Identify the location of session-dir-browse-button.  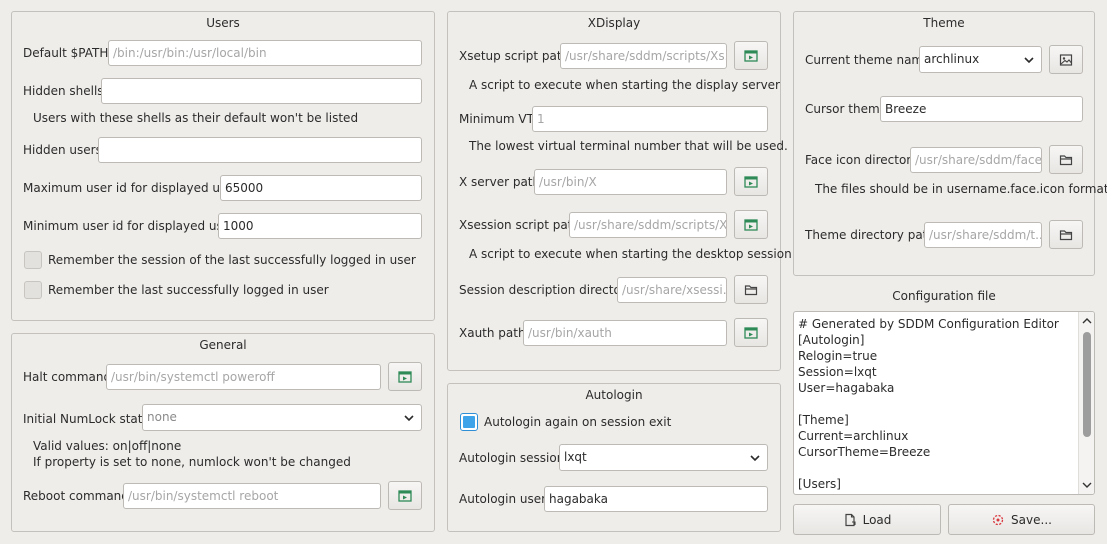
(751, 289).